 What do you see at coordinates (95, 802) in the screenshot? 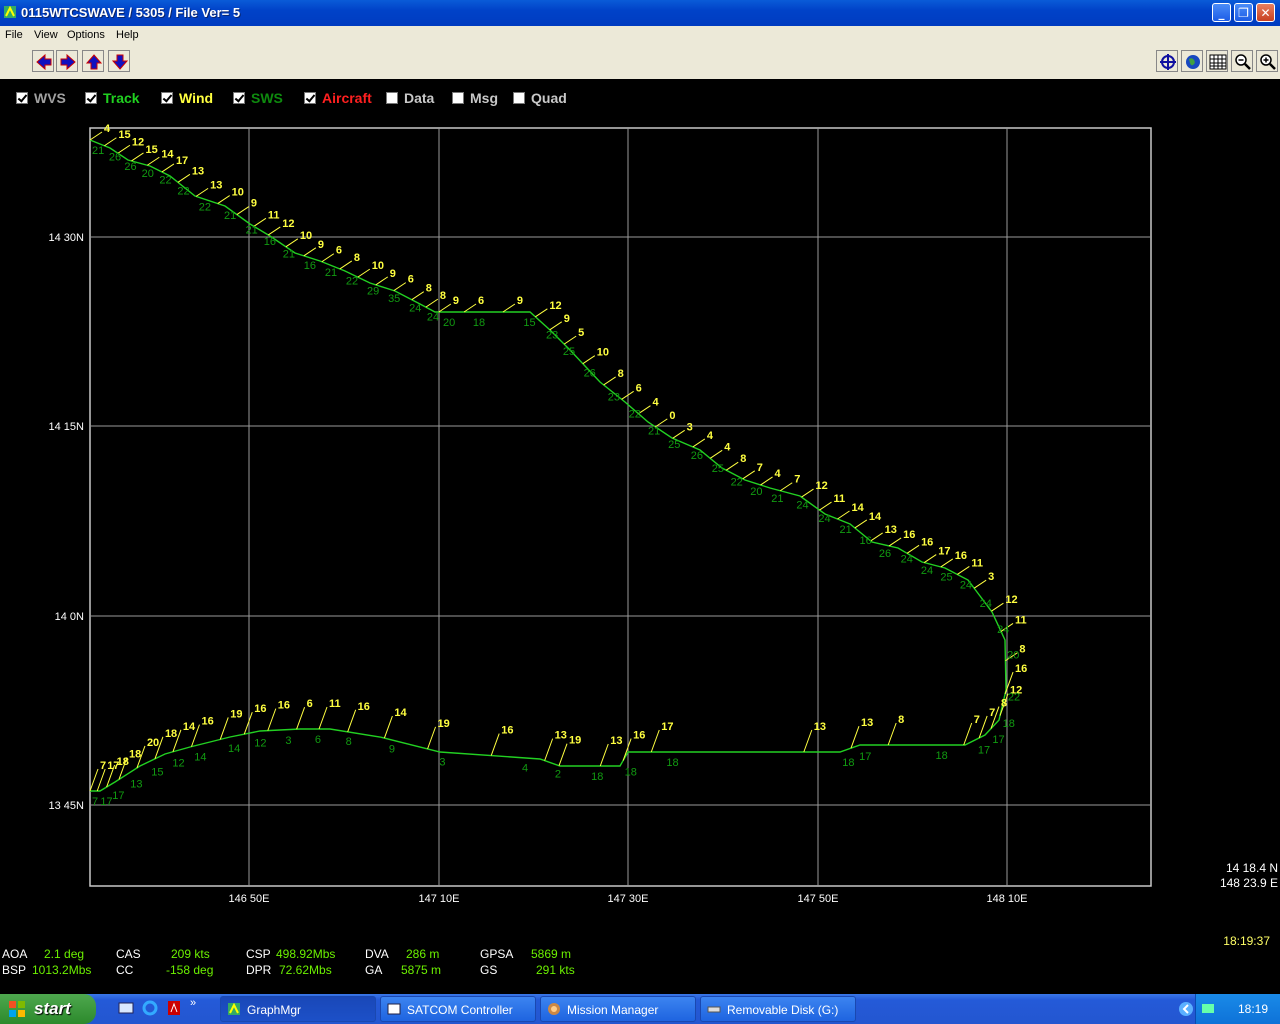
I see `sws-label: 7` at bounding box center [95, 802].